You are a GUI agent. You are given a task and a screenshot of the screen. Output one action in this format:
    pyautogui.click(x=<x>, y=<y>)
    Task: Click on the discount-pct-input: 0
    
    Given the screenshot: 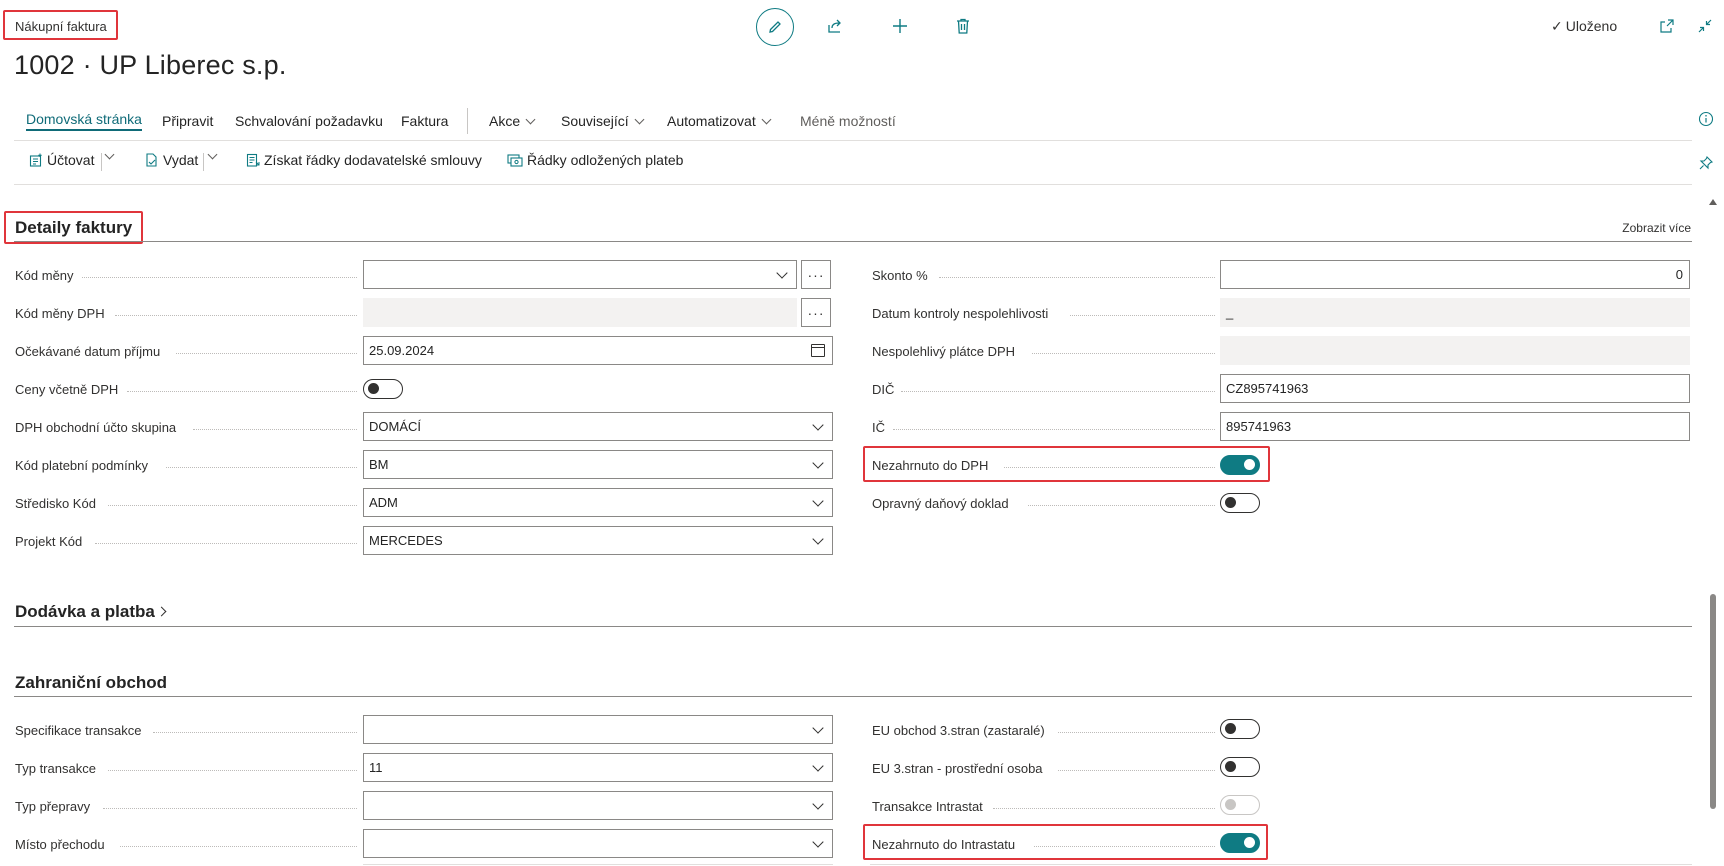 What is the action you would take?
    pyautogui.click(x=1455, y=274)
    